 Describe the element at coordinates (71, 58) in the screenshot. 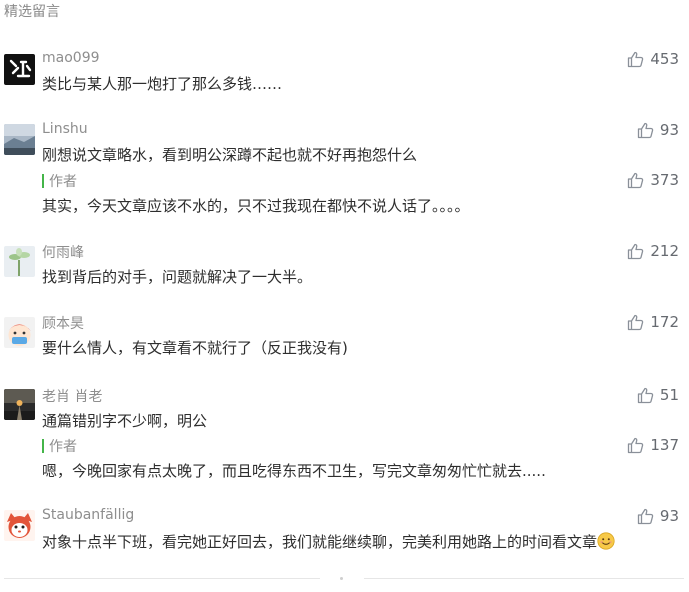

I see `commenter-name: mao099` at that location.